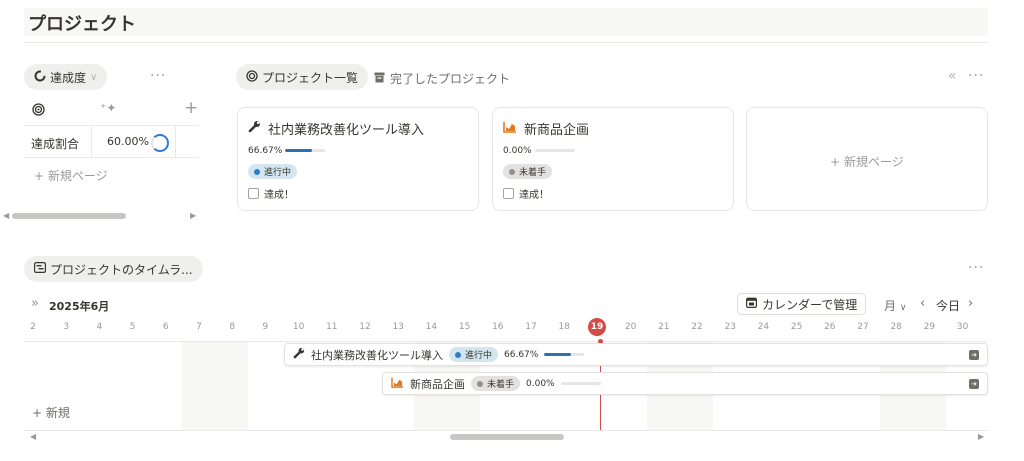 The image size is (1024, 461). I want to click on view-tab-label: プロジェクト一覧, so click(310, 77).